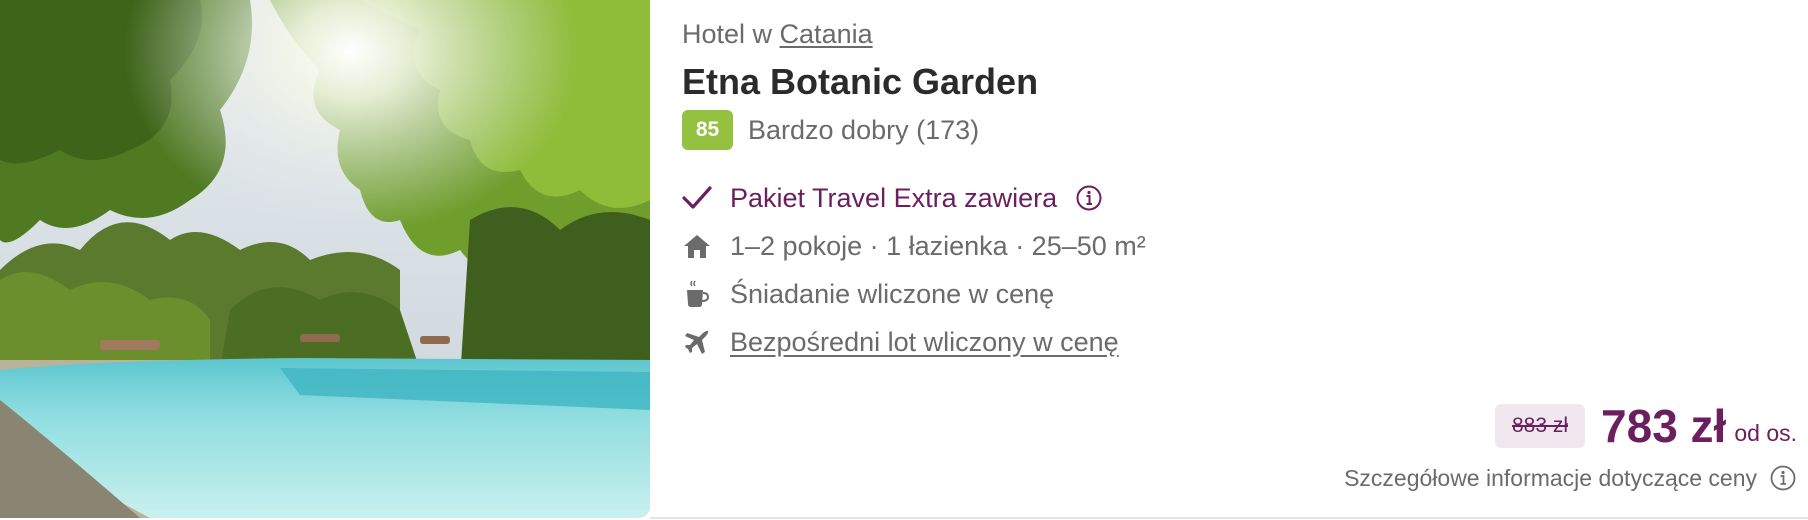 This screenshot has width=1808, height=520. I want to click on old-price: 883 zł, so click(1540, 426).